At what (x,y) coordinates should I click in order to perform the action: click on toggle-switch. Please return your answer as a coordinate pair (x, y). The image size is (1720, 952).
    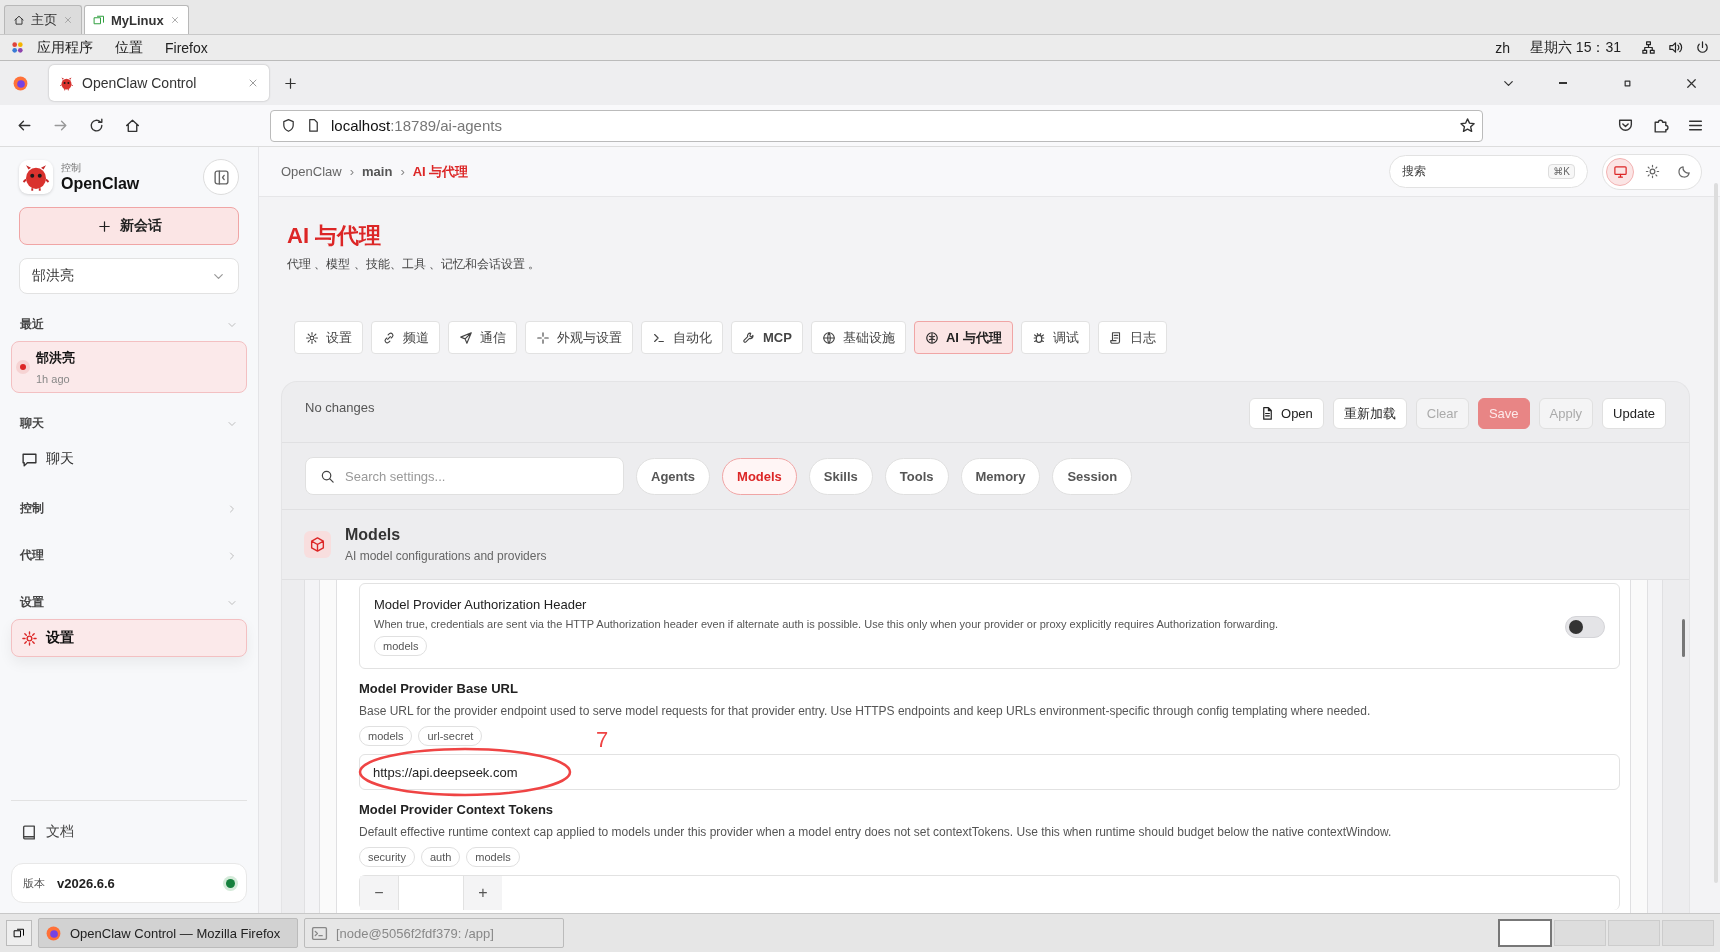
    Looking at the image, I should click on (1585, 626).